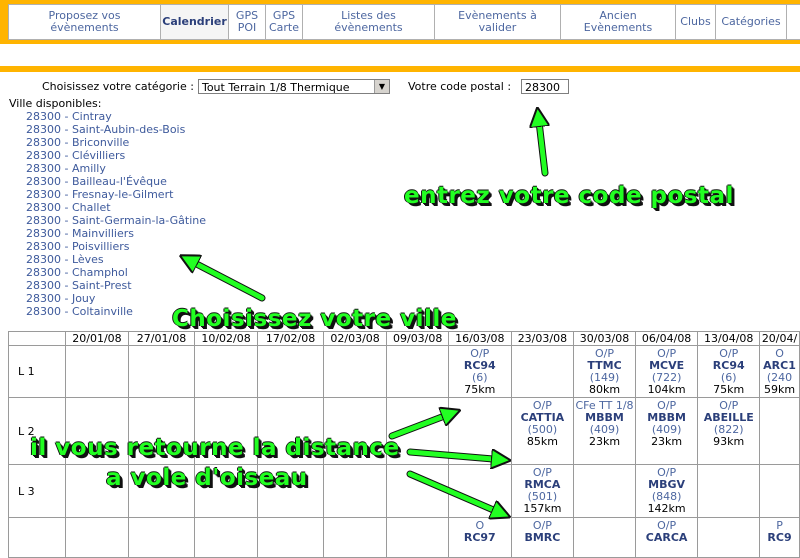 The width and height of the screenshot is (800, 558). I want to click on annotation-distance-line1: il vous retourne la distance, so click(215, 448).